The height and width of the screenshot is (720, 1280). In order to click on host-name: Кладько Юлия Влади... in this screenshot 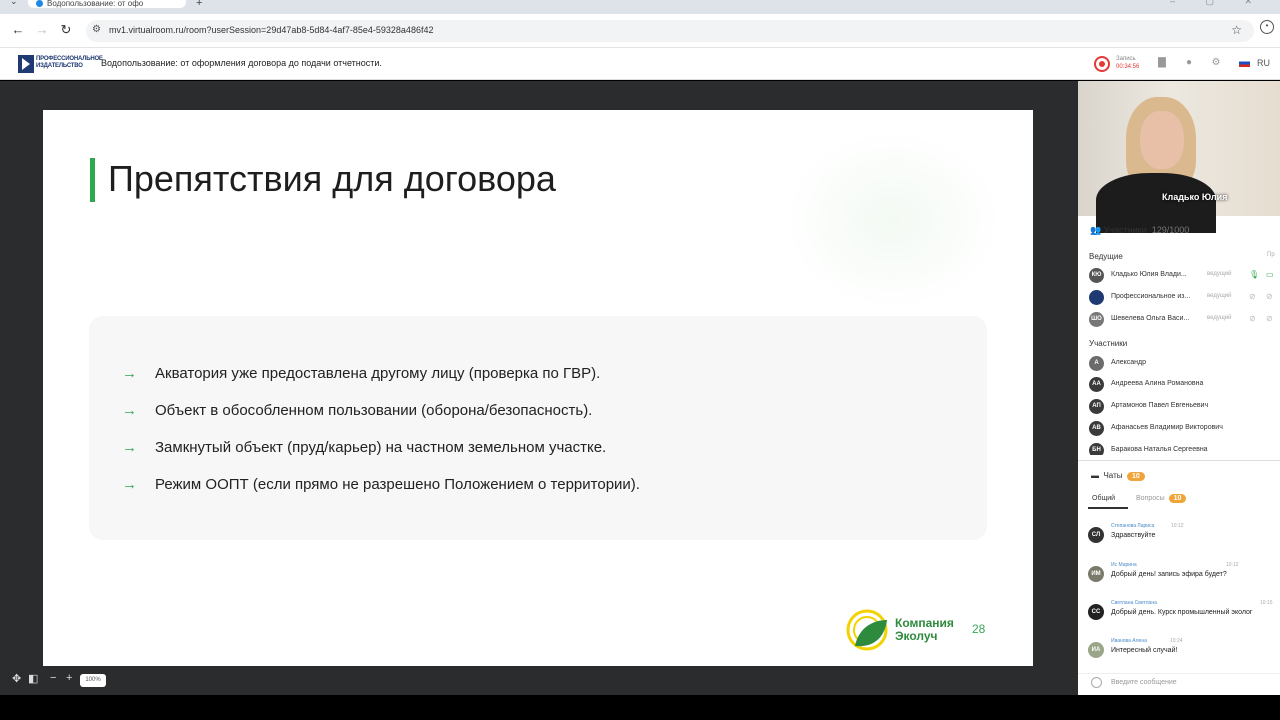, I will do `click(1149, 274)`.